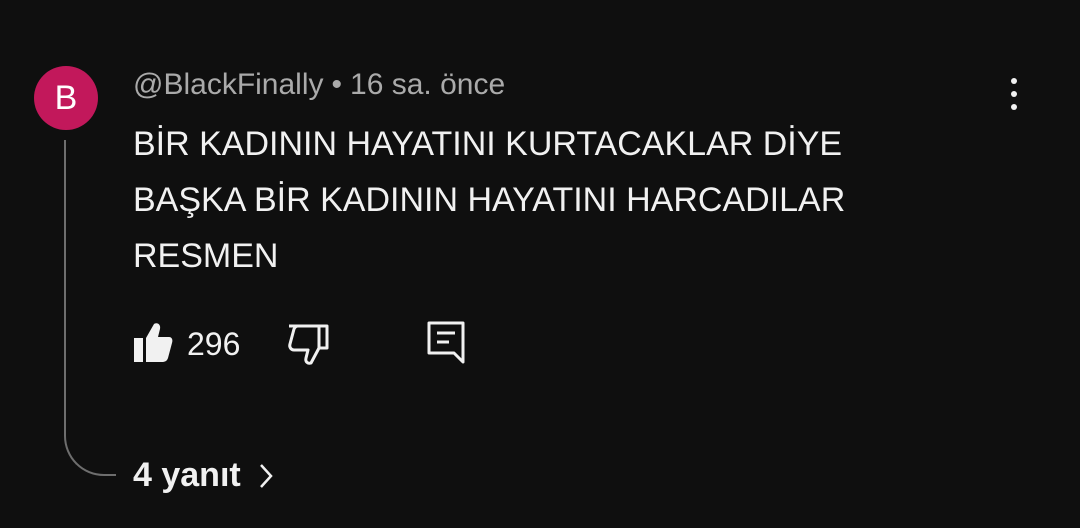  I want to click on like-button, so click(153, 342).